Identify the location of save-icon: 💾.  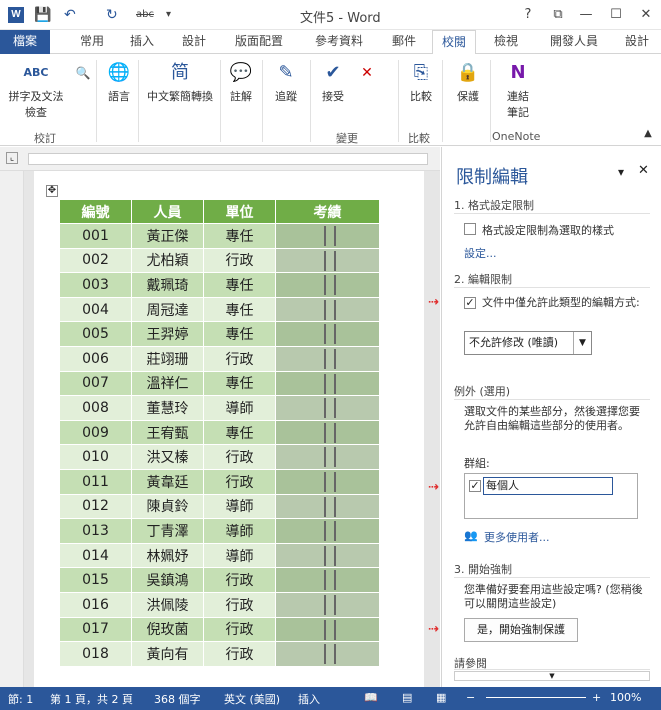
(42, 15).